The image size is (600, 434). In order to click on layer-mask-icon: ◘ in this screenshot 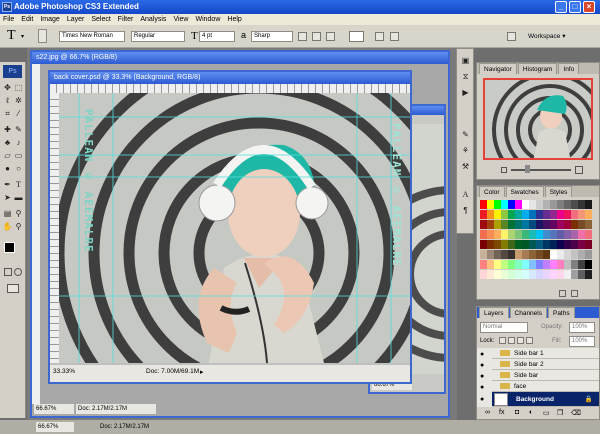, I will do `click(517, 412)`.